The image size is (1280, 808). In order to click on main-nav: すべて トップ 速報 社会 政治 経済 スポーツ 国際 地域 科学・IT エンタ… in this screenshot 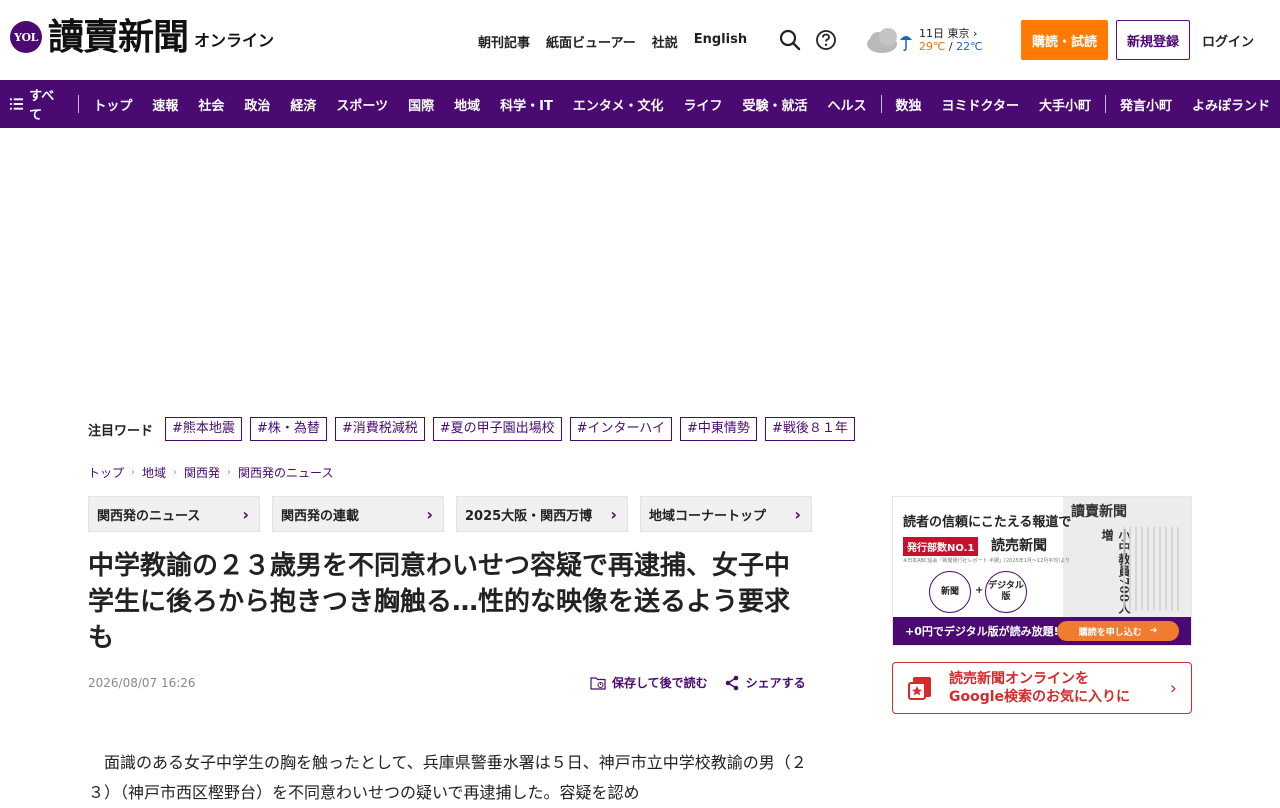, I will do `click(640, 104)`.